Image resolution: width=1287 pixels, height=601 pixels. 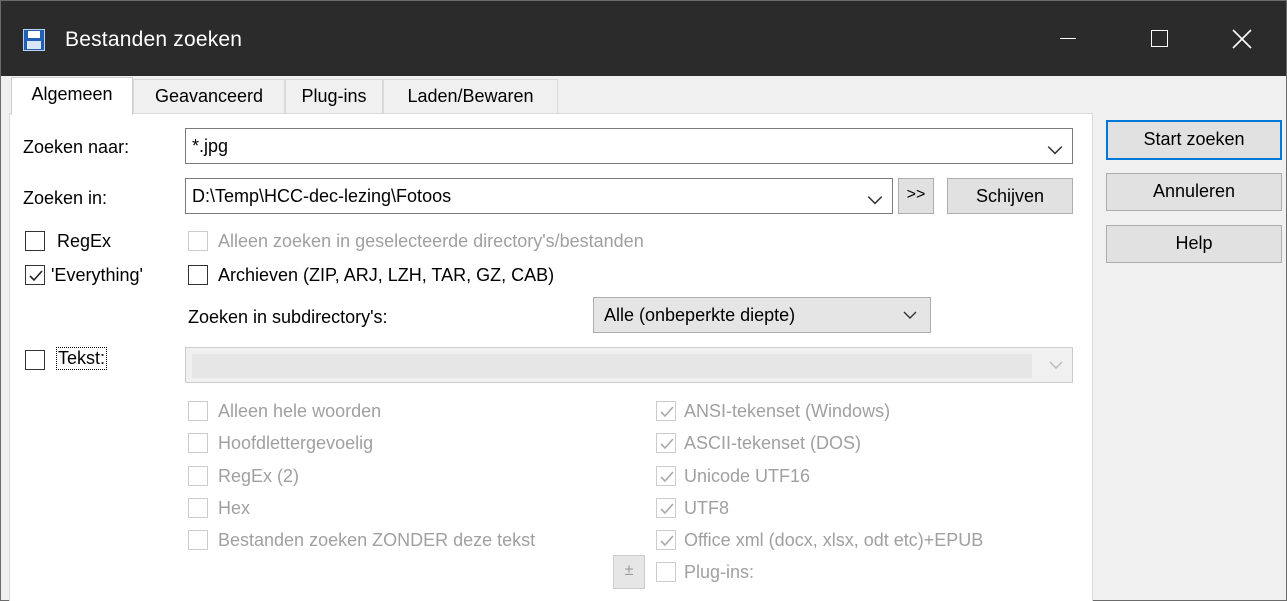 What do you see at coordinates (629, 146) in the screenshot?
I see `search-for-combo: *.jpg` at bounding box center [629, 146].